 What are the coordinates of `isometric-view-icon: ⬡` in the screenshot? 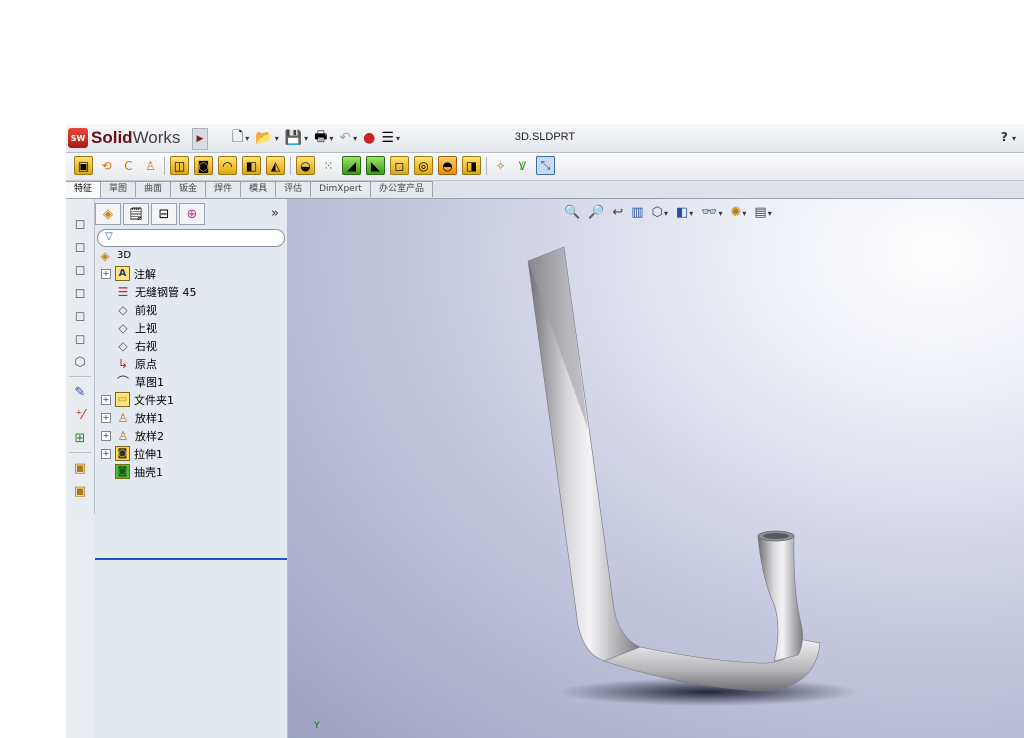 It's located at (80, 362).